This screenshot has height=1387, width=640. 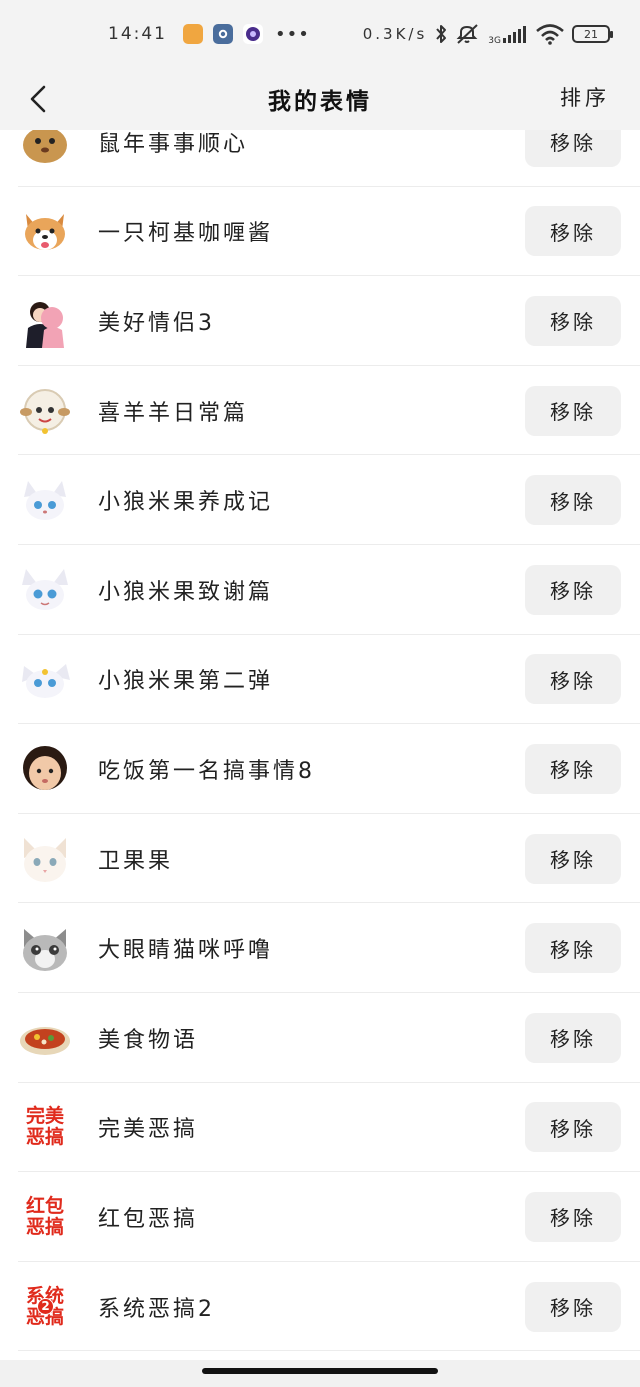 What do you see at coordinates (45, 948) in the screenshot?
I see `grey-cat-sticker-thumbnail` at bounding box center [45, 948].